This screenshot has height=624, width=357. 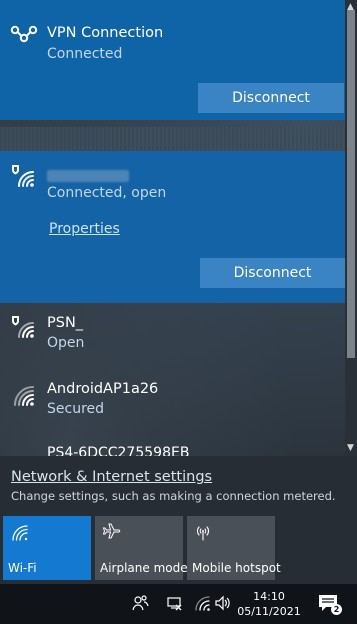 I want to click on network-name: AndroidAP1a26, so click(x=103, y=389).